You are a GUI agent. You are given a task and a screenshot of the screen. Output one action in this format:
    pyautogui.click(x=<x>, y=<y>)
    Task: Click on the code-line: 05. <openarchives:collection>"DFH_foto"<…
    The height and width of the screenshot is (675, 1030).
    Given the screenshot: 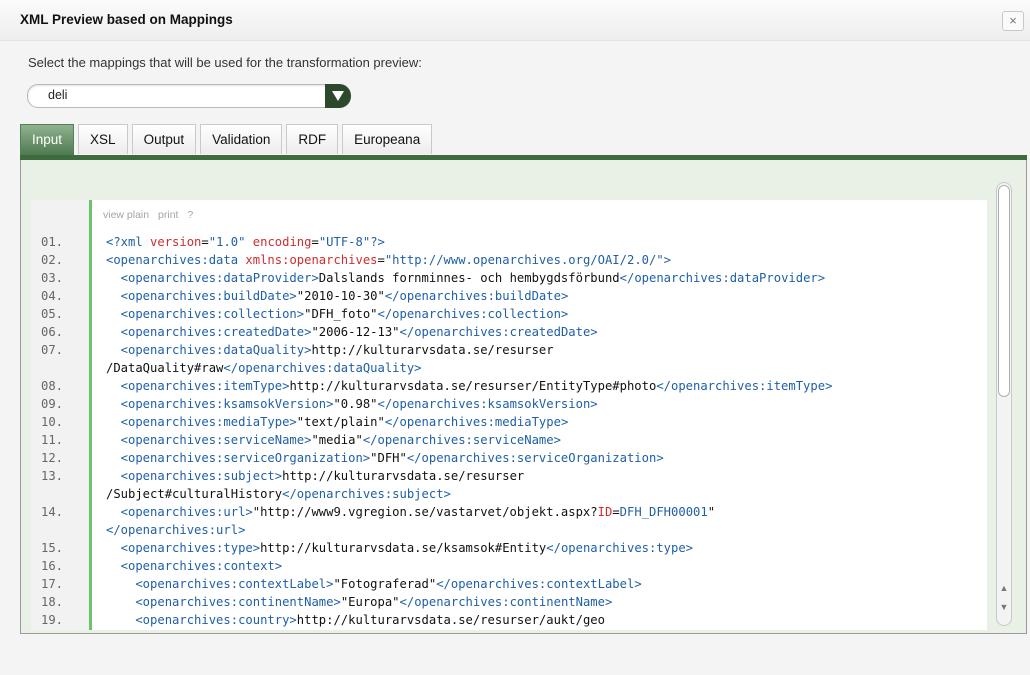 What is the action you would take?
    pyautogui.click(x=509, y=314)
    